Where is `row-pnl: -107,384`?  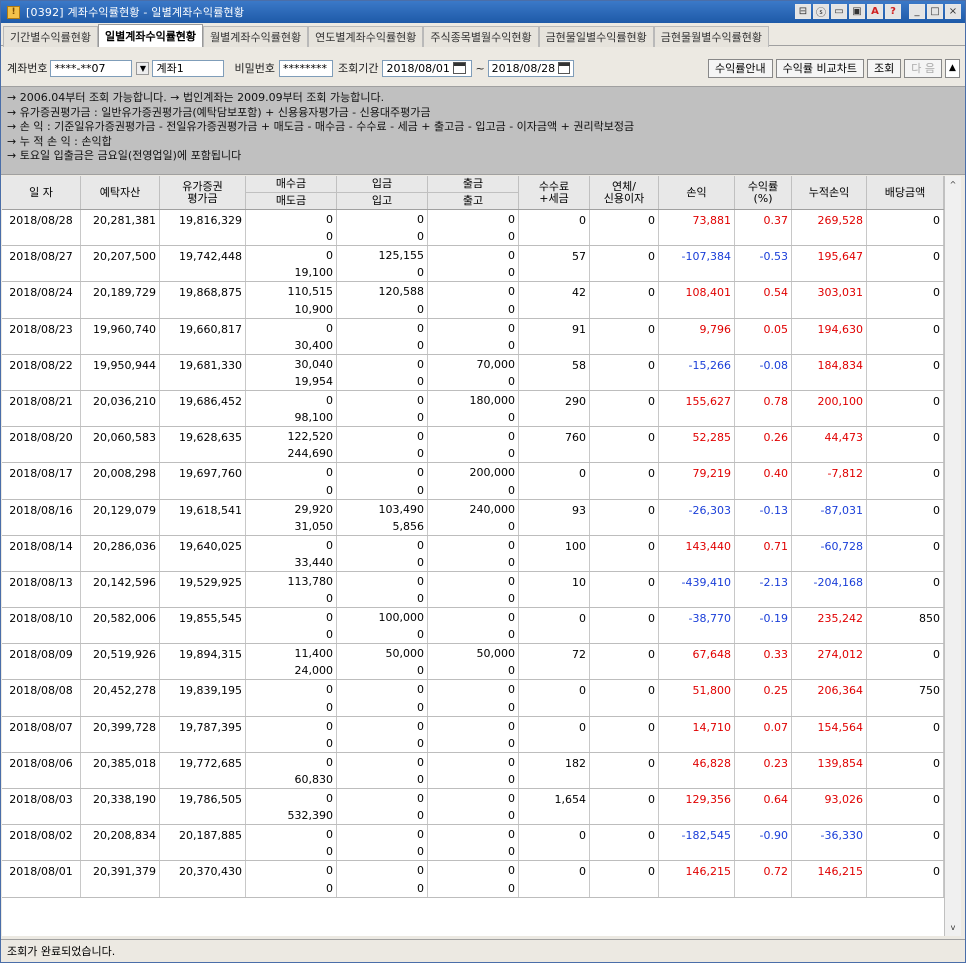
row-pnl: -107,384 is located at coordinates (706, 257).